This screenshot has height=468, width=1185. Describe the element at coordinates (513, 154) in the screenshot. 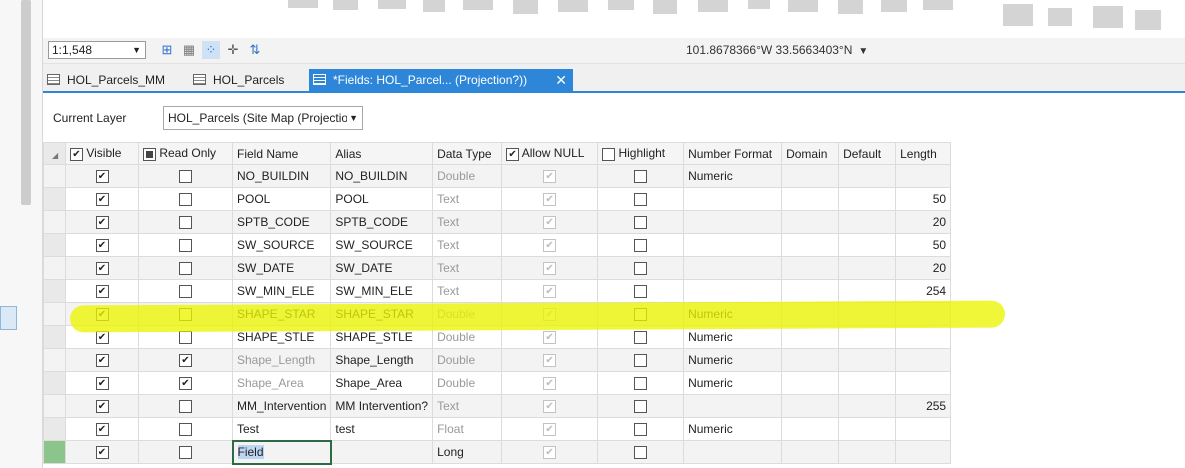

I see `allow-null-all-checkbox: ✔` at that location.